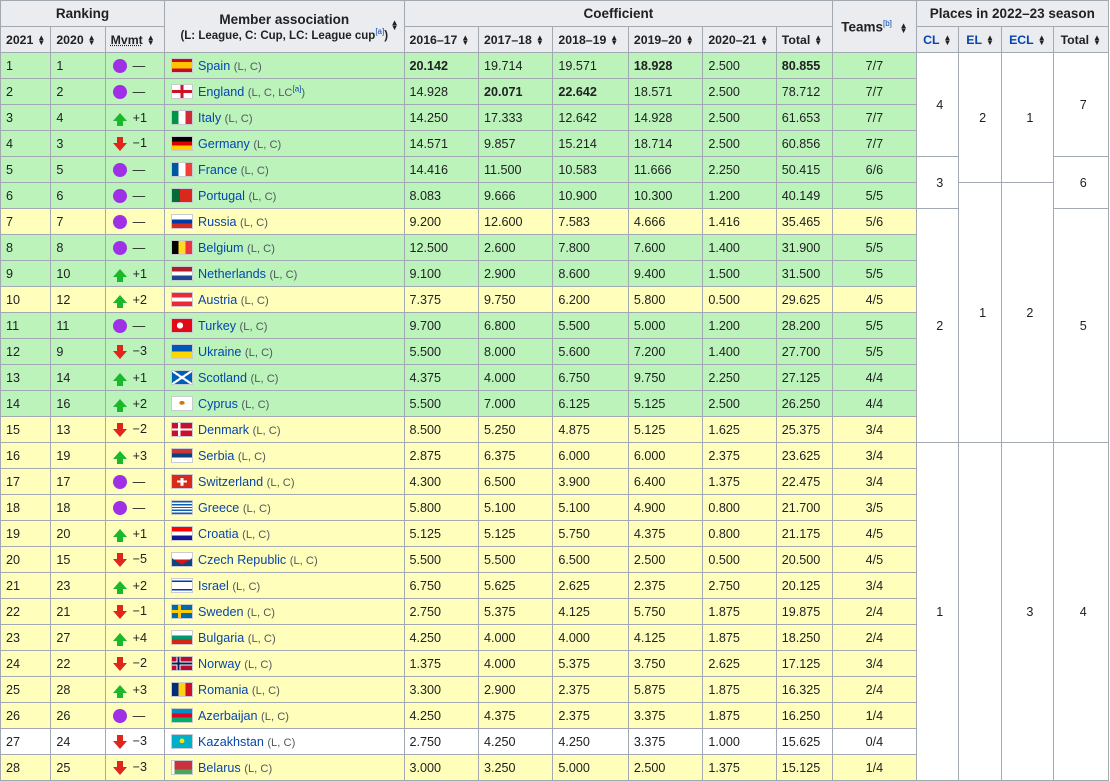 The image size is (1110, 781). What do you see at coordinates (379, 31) in the screenshot?
I see `note-a-link: [a]` at bounding box center [379, 31].